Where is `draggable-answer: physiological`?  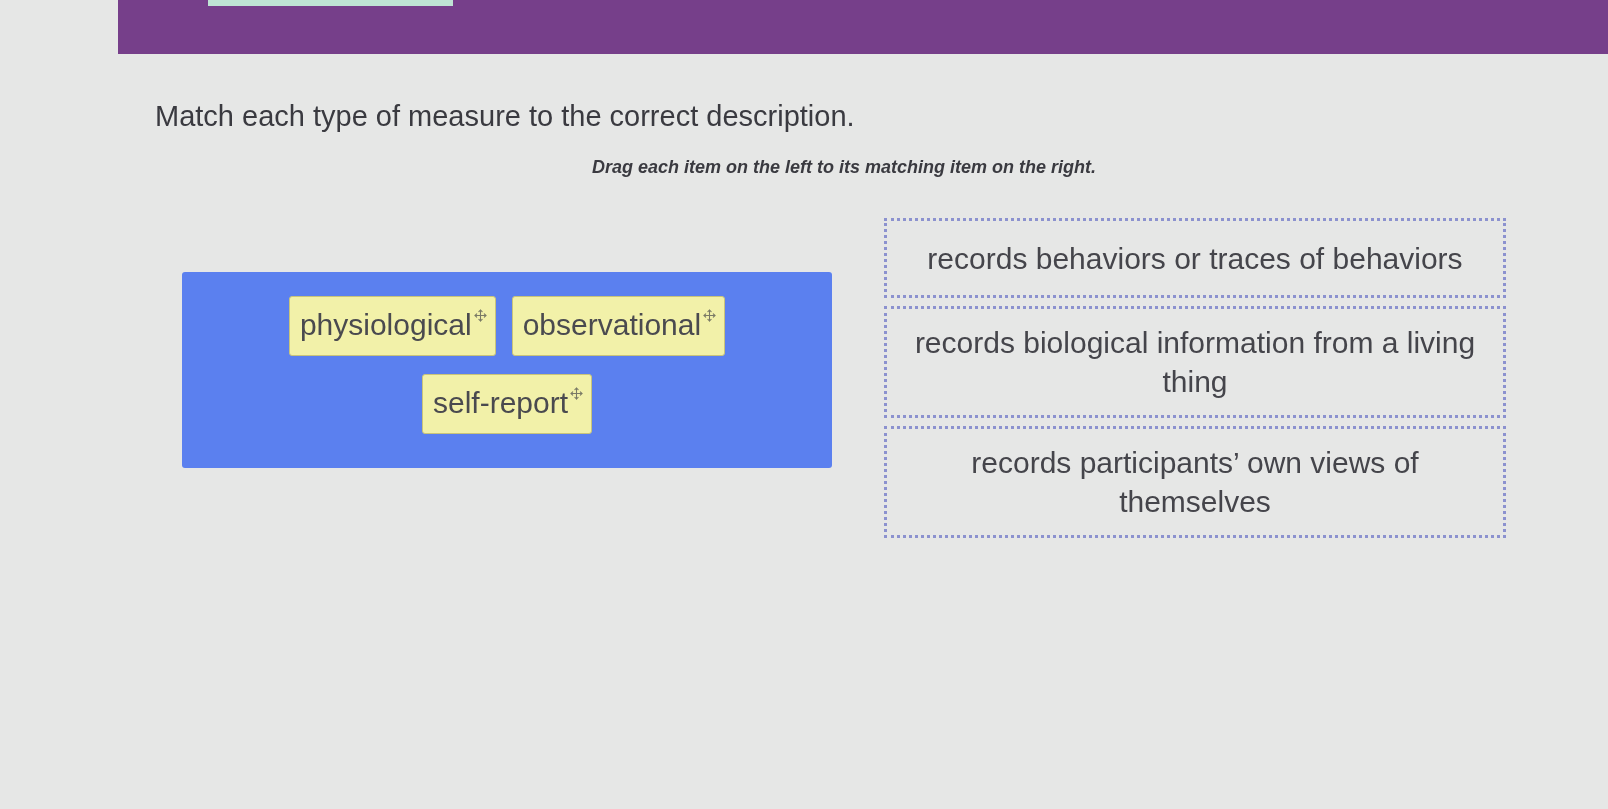 draggable-answer: physiological is located at coordinates (392, 326).